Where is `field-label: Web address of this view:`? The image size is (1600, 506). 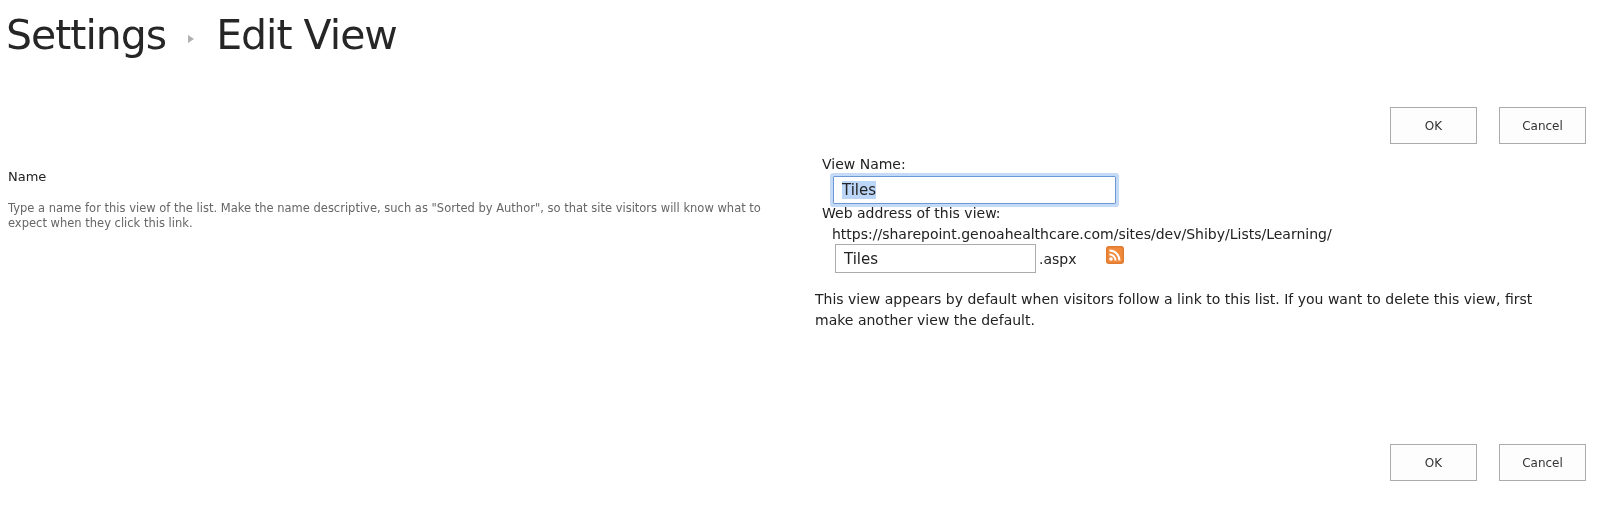
field-label: Web address of this view: is located at coordinates (911, 213).